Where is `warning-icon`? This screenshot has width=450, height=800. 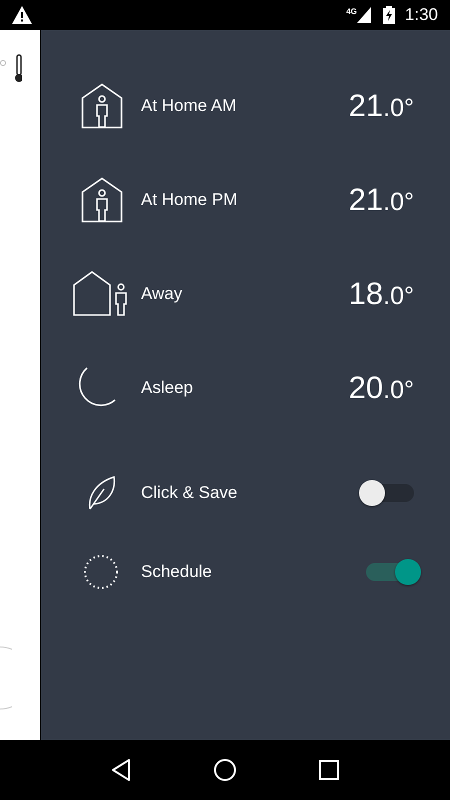 warning-icon is located at coordinates (22, 15).